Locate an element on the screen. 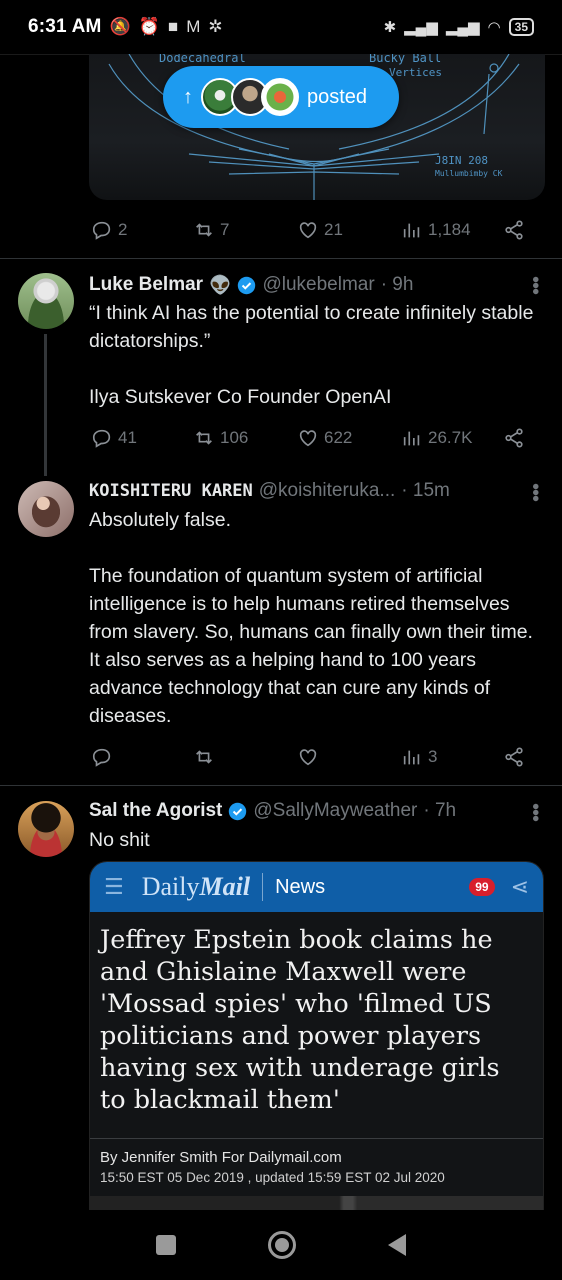  arrow-up-icon: ↑ is located at coordinates (188, 96).